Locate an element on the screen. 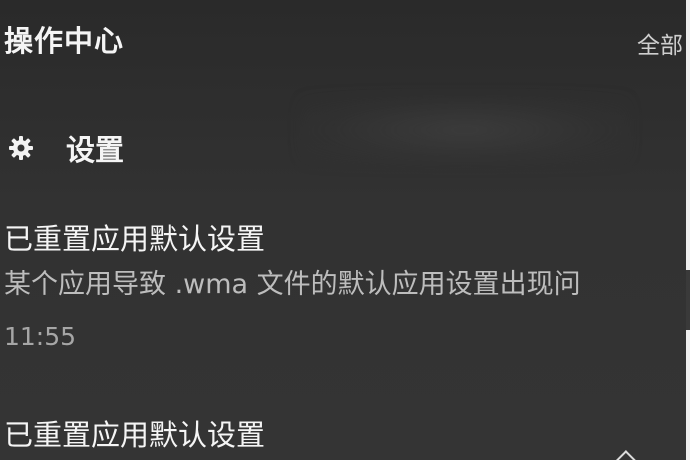 This screenshot has height=460, width=690. notification-body: 某个应用导致 .wma 文件的默认应用设置出现问 is located at coordinates (347, 281).